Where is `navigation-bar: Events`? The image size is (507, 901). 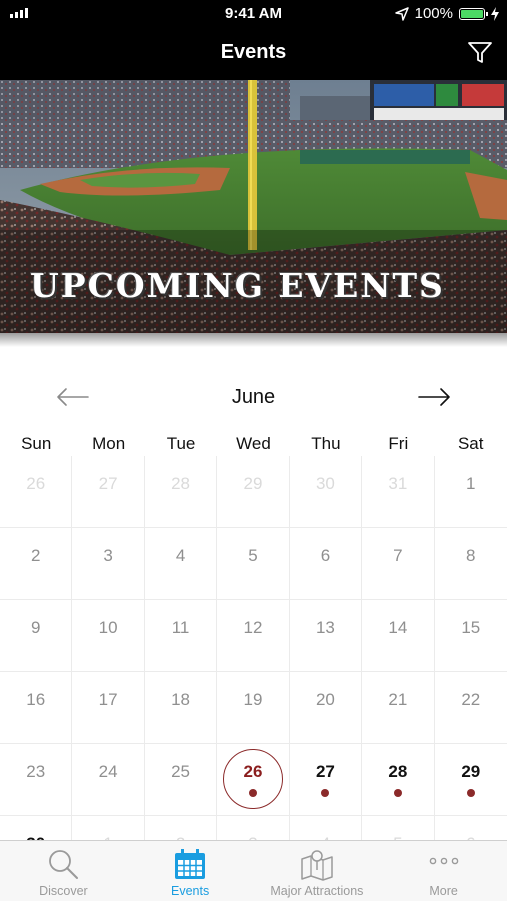 navigation-bar: Events is located at coordinates (253, 54).